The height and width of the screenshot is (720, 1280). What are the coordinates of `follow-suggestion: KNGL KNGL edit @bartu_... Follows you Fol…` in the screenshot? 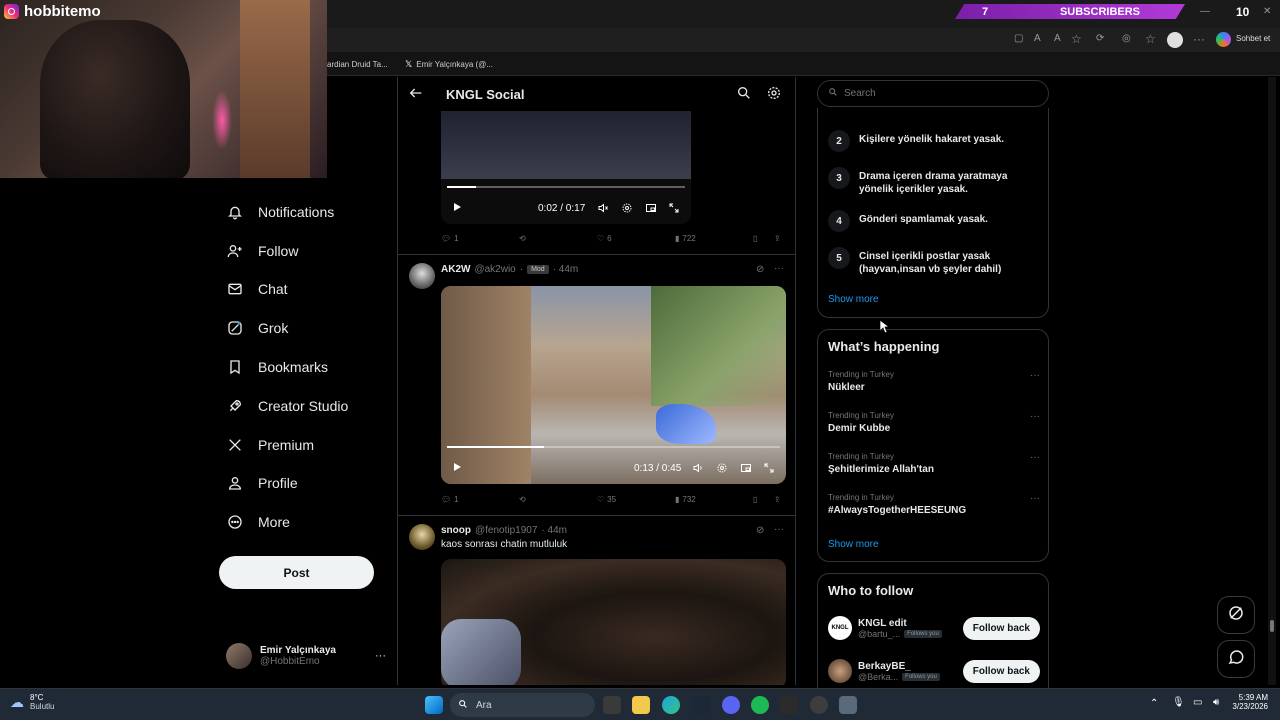 It's located at (934, 628).